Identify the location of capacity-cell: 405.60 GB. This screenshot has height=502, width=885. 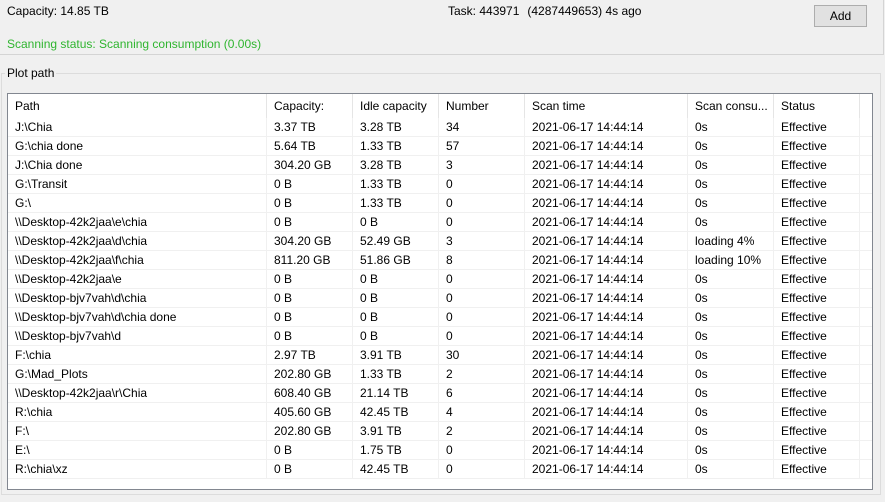
(310, 412).